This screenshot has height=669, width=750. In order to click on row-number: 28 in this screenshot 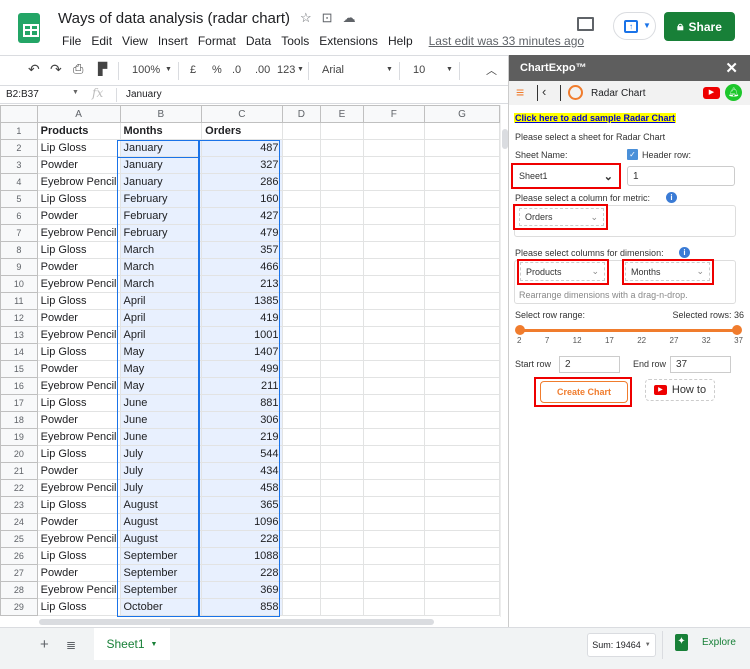, I will do `click(19, 590)`.